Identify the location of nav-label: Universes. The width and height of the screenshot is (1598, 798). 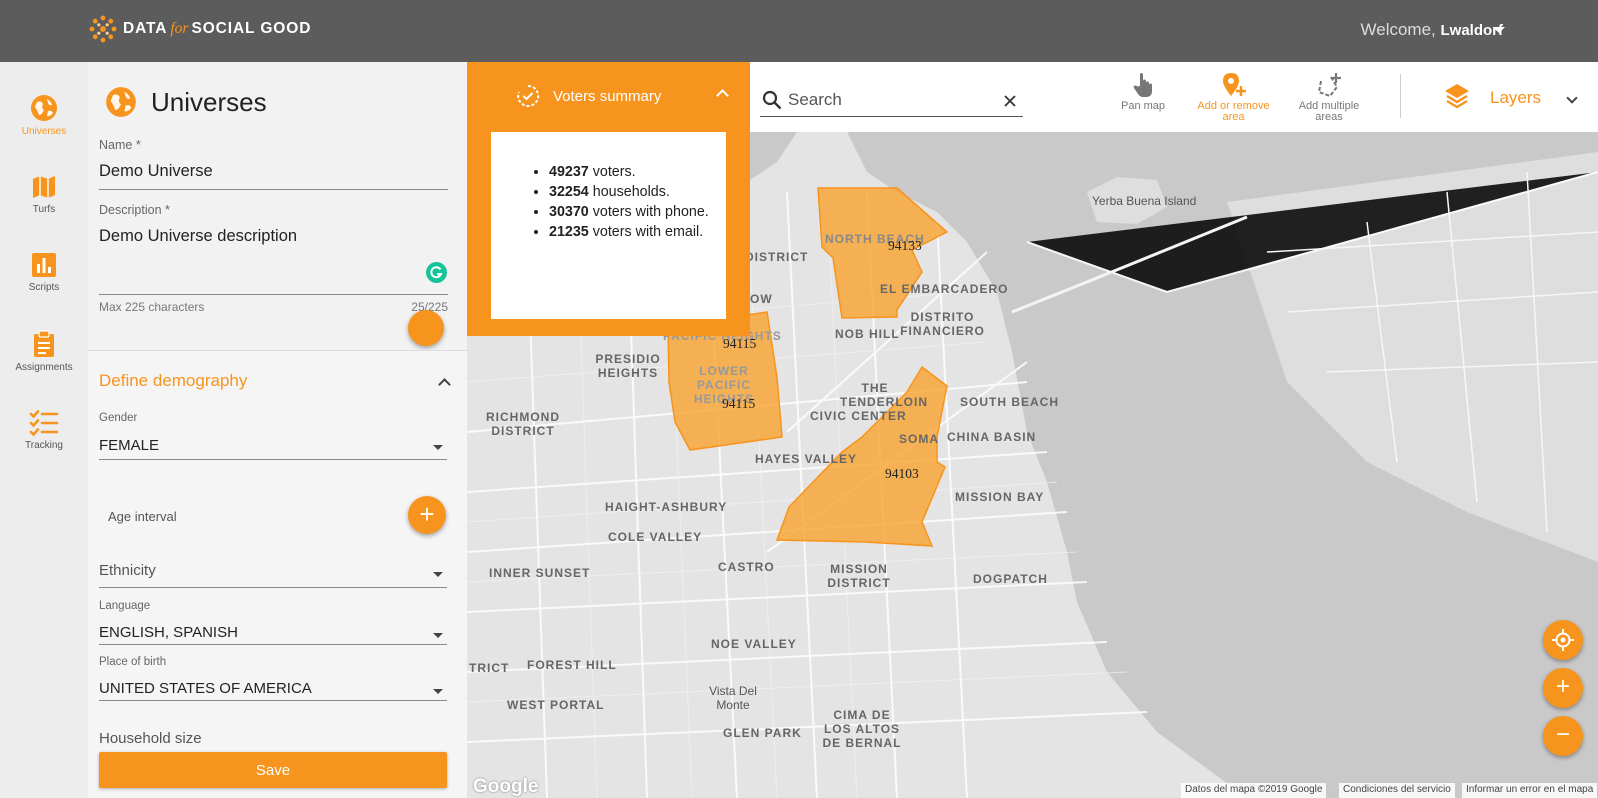
(44, 131).